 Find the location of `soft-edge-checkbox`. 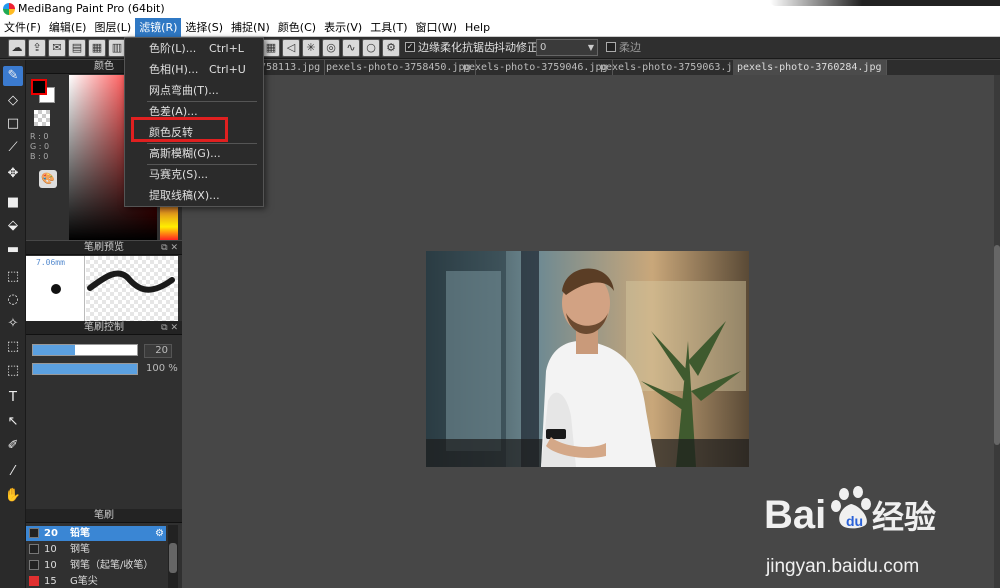

soft-edge-checkbox is located at coordinates (611, 47).